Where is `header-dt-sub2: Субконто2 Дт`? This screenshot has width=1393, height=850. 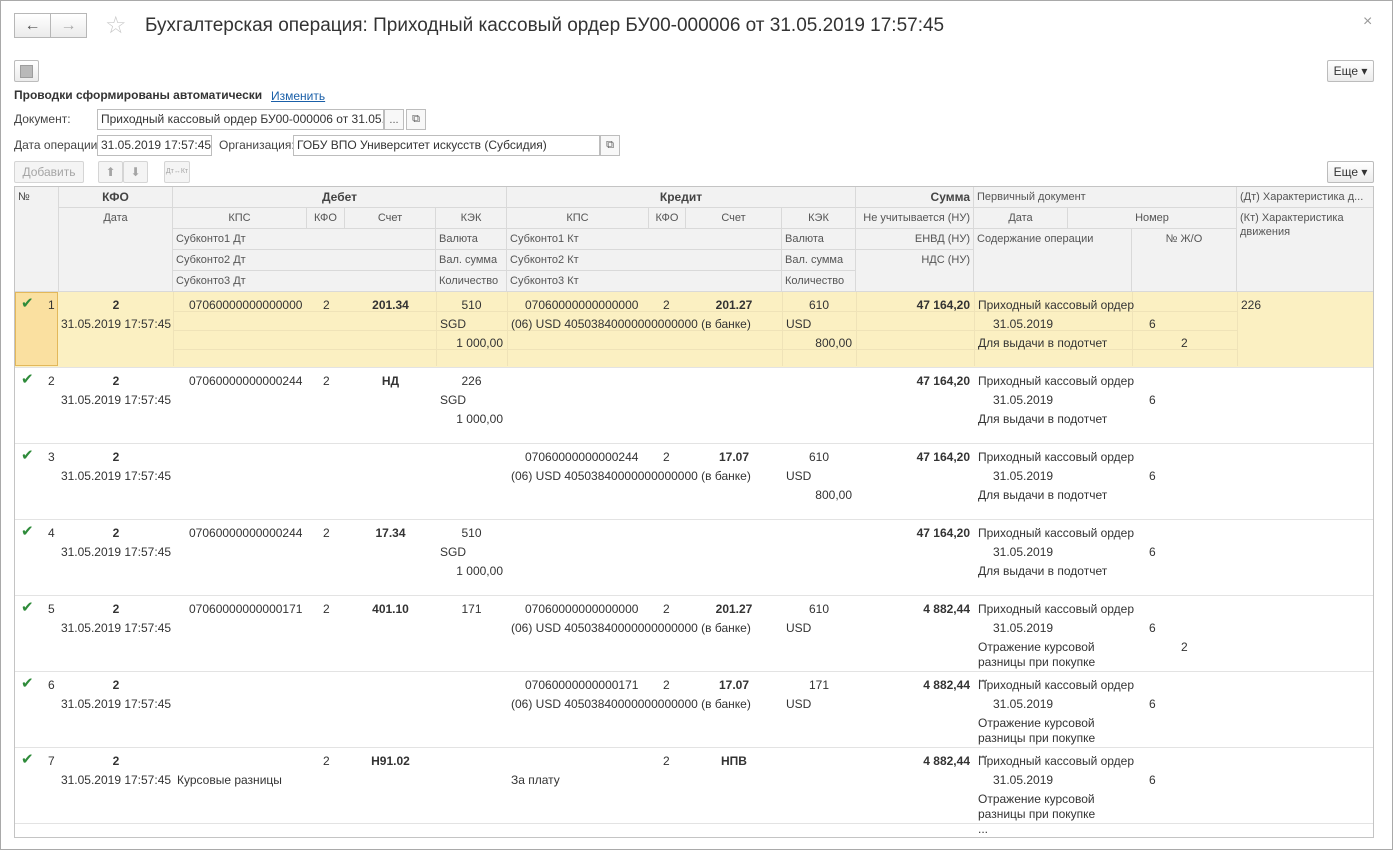
header-dt-sub2: Субконто2 Дт is located at coordinates (304, 260).